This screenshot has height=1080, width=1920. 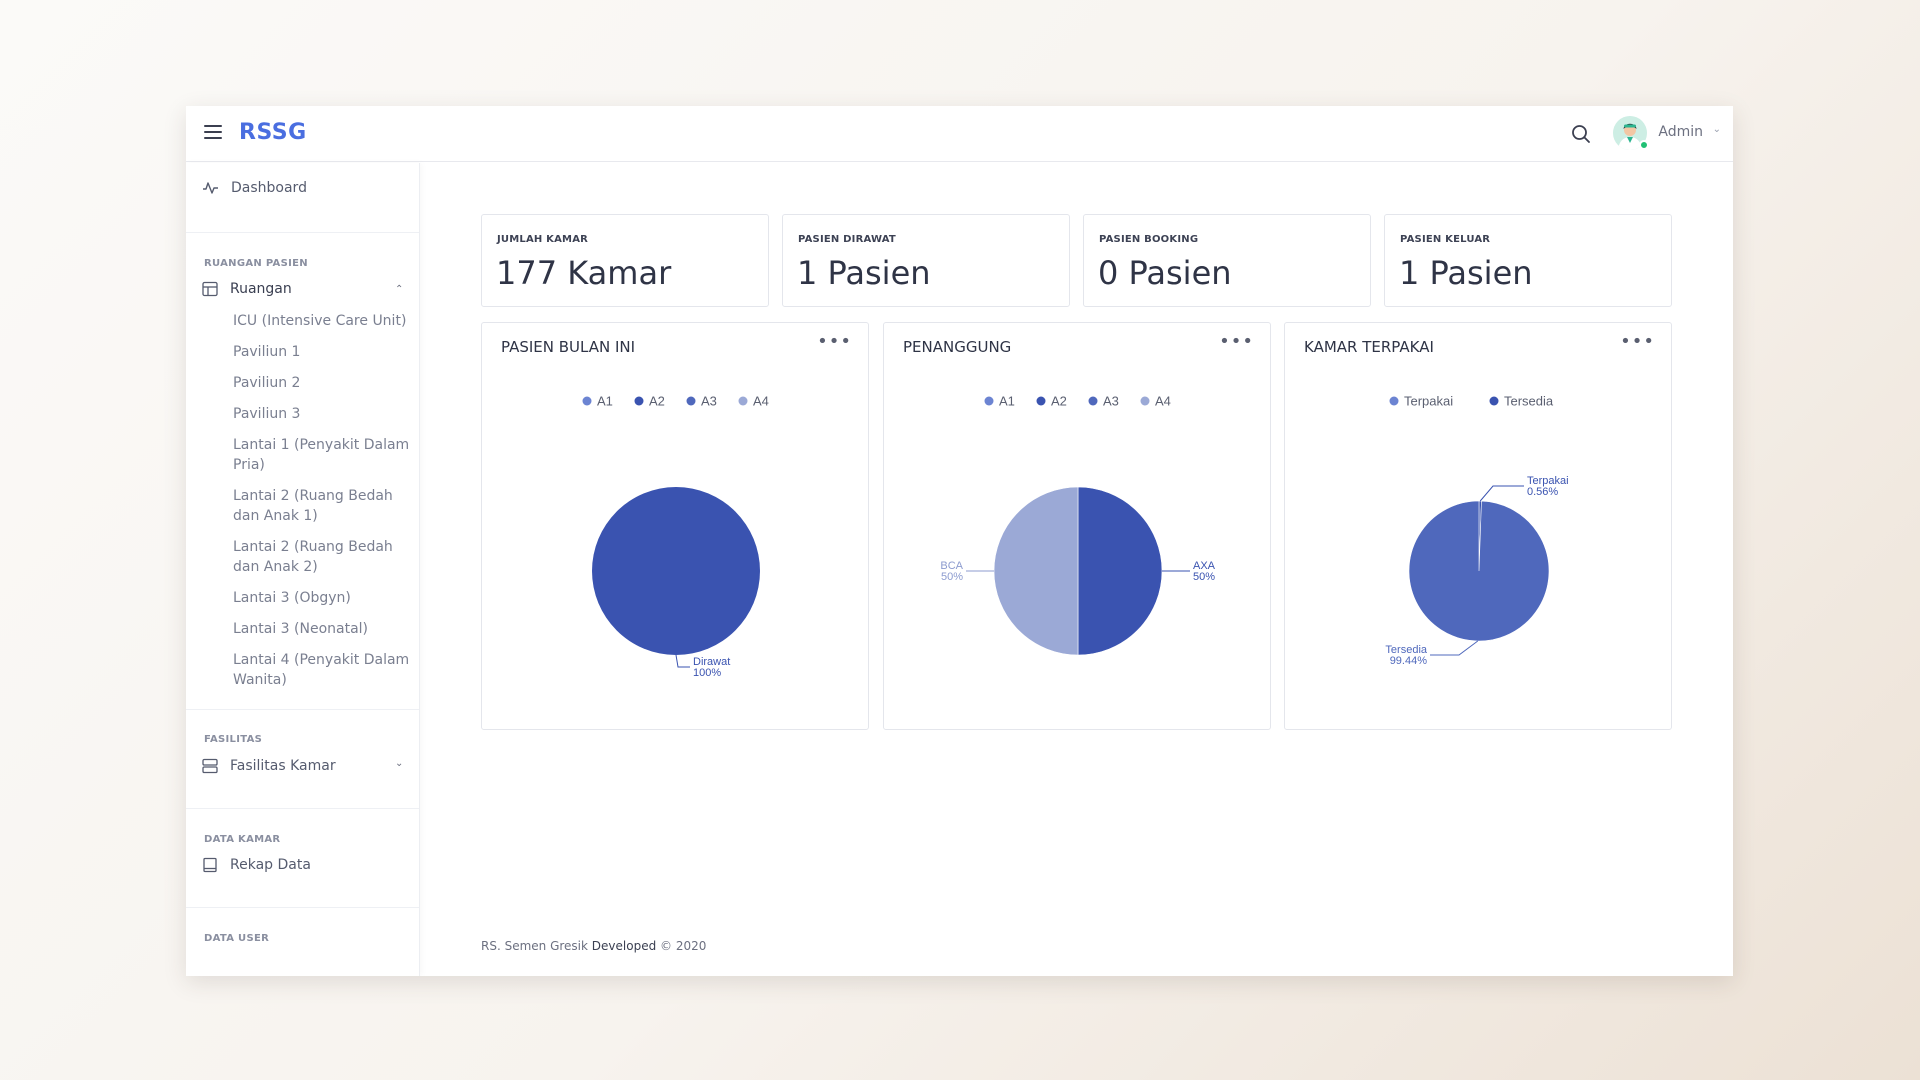 I want to click on chart-title: KAMAR TERPAKAI, so click(x=1369, y=347).